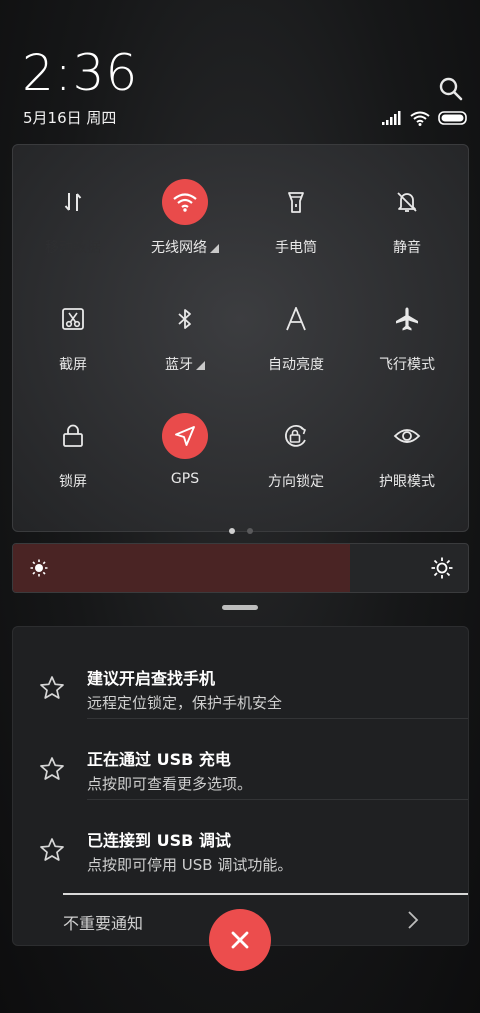  I want to click on status-icons, so click(425, 118).